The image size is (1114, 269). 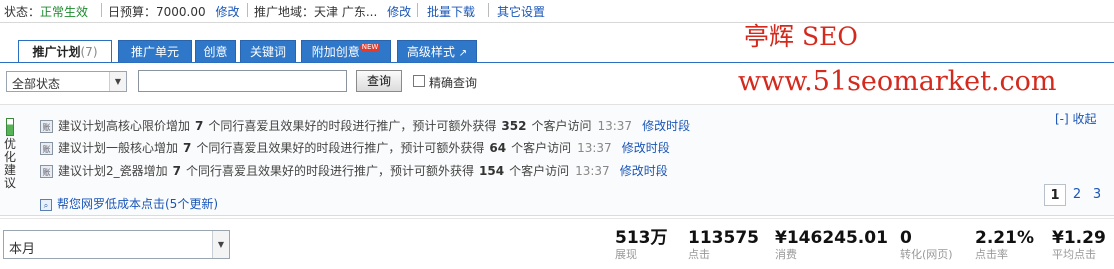 I want to click on battery-icon, so click(x=10, y=127).